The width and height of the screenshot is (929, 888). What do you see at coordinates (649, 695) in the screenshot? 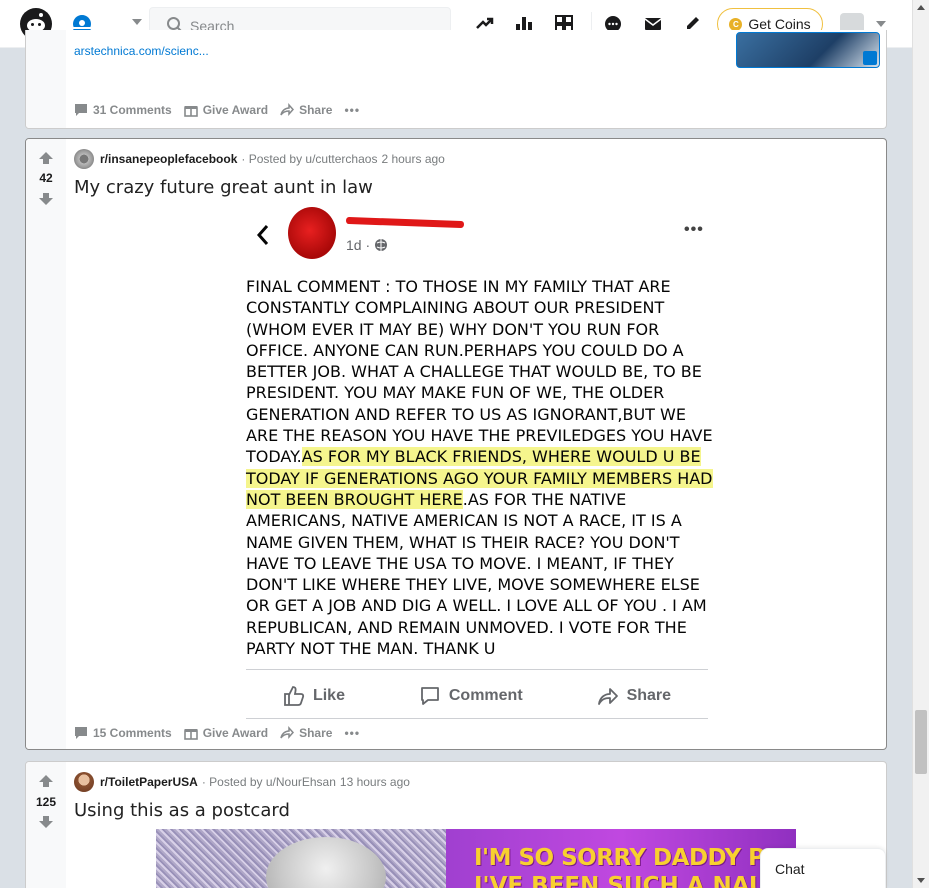
I see `fb-share-label: Share` at bounding box center [649, 695].